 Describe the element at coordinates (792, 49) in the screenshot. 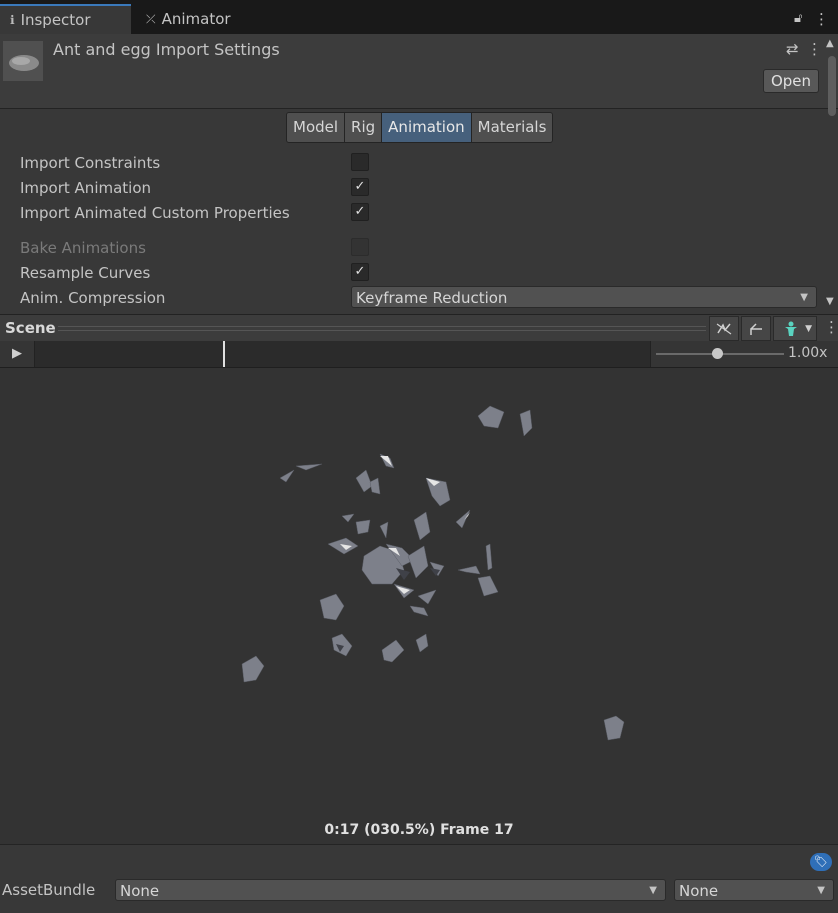

I see `presets-icon: ⇄` at that location.